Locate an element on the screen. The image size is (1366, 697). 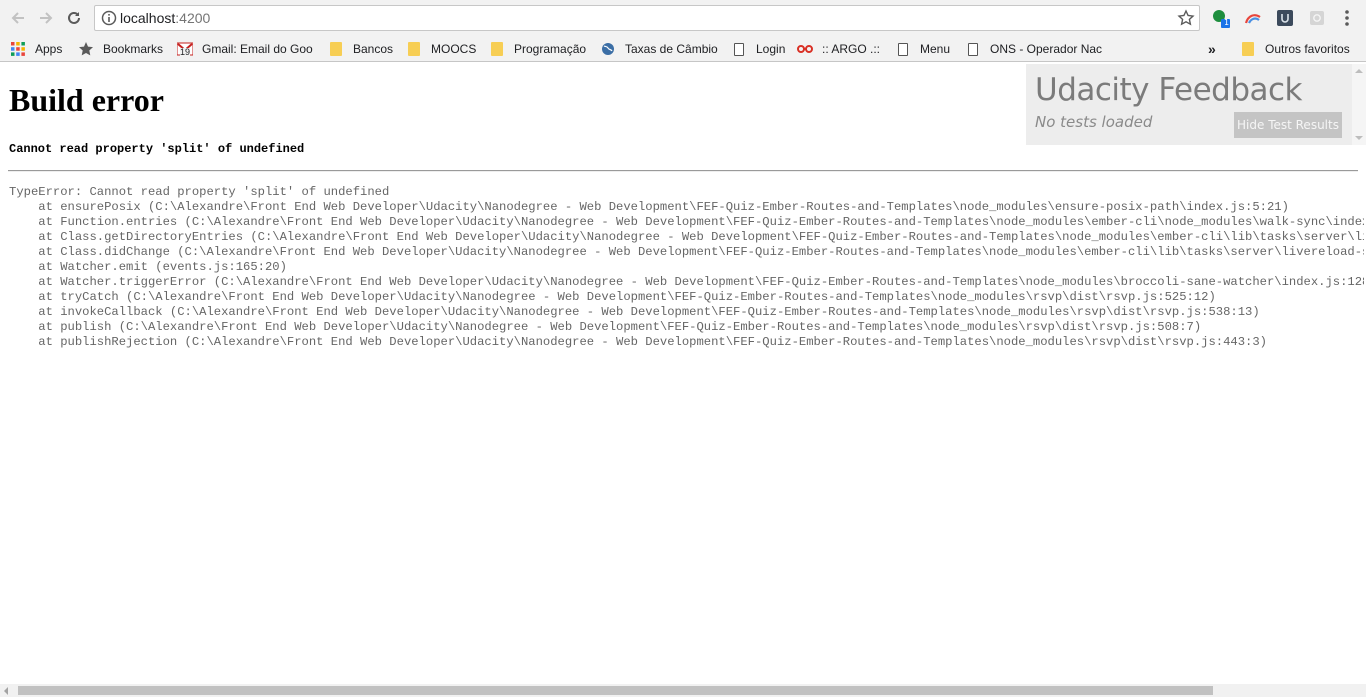
rainbow-arc-icon is located at coordinates (1252, 19).